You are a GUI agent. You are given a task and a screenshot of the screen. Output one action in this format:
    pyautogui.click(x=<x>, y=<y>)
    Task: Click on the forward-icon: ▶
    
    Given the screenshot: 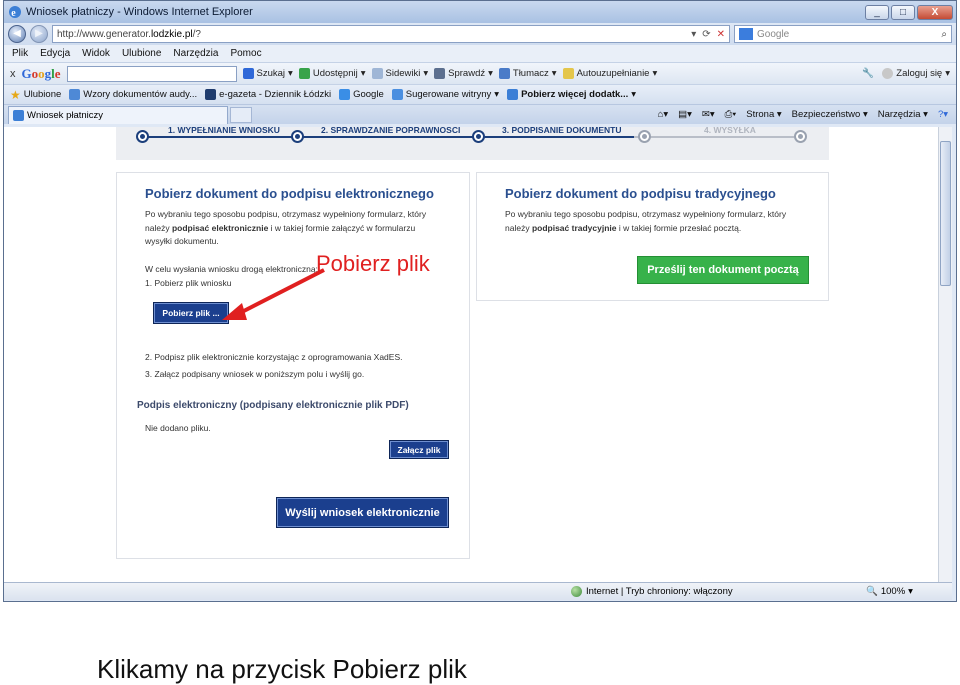 What is the action you would take?
    pyautogui.click(x=39, y=34)
    